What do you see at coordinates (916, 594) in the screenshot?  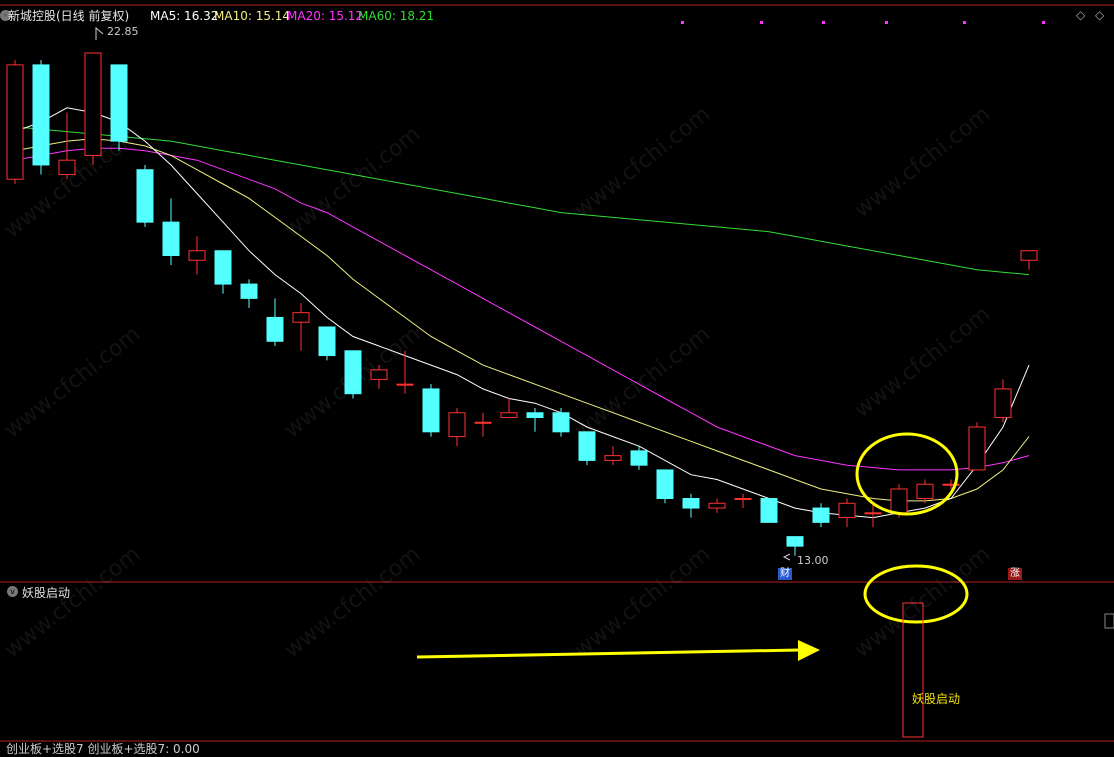 I see `signal-circle` at bounding box center [916, 594].